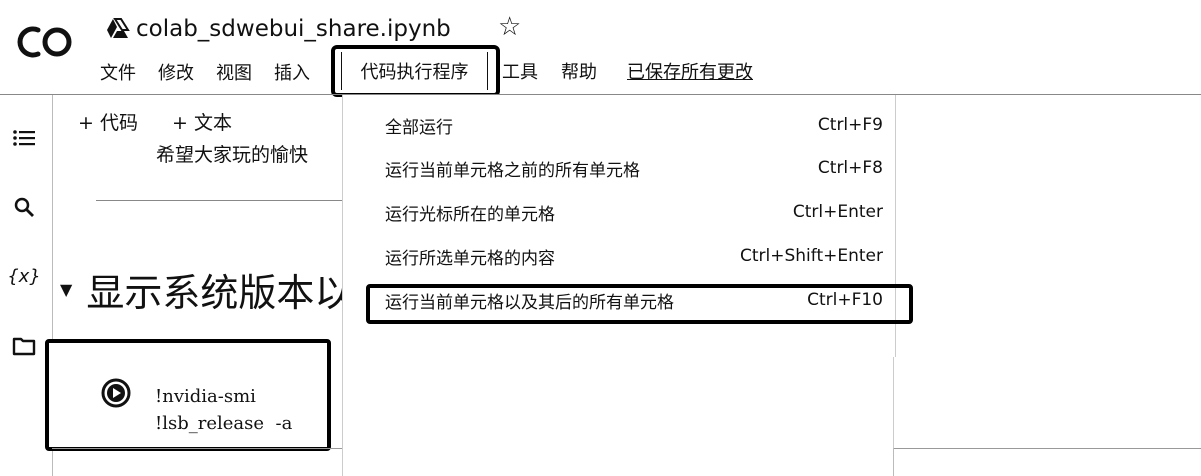 This screenshot has width=1201, height=476. Describe the element at coordinates (118, 72) in the screenshot. I see `menu-file: 文件` at that location.